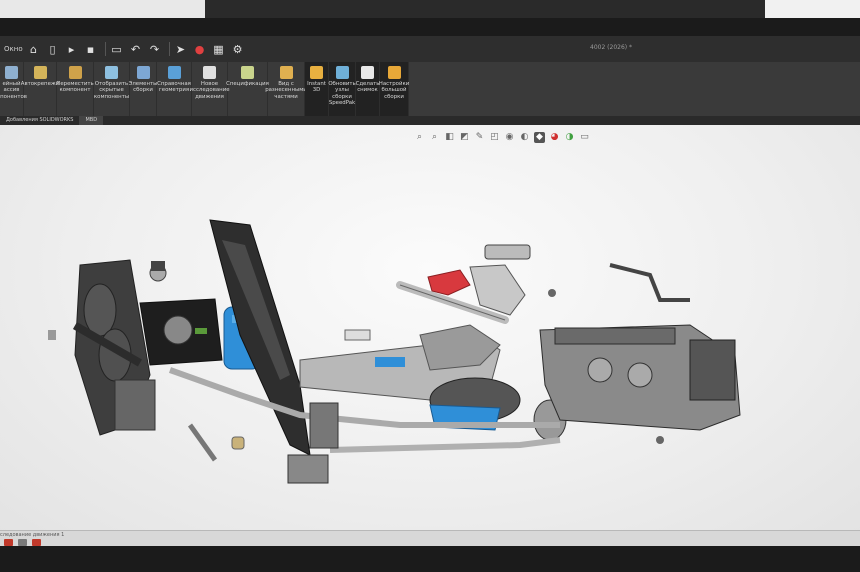 The height and width of the screenshot is (572, 860). Describe the element at coordinates (342, 72) in the screenshot. I see `speedpak-icon` at that location.